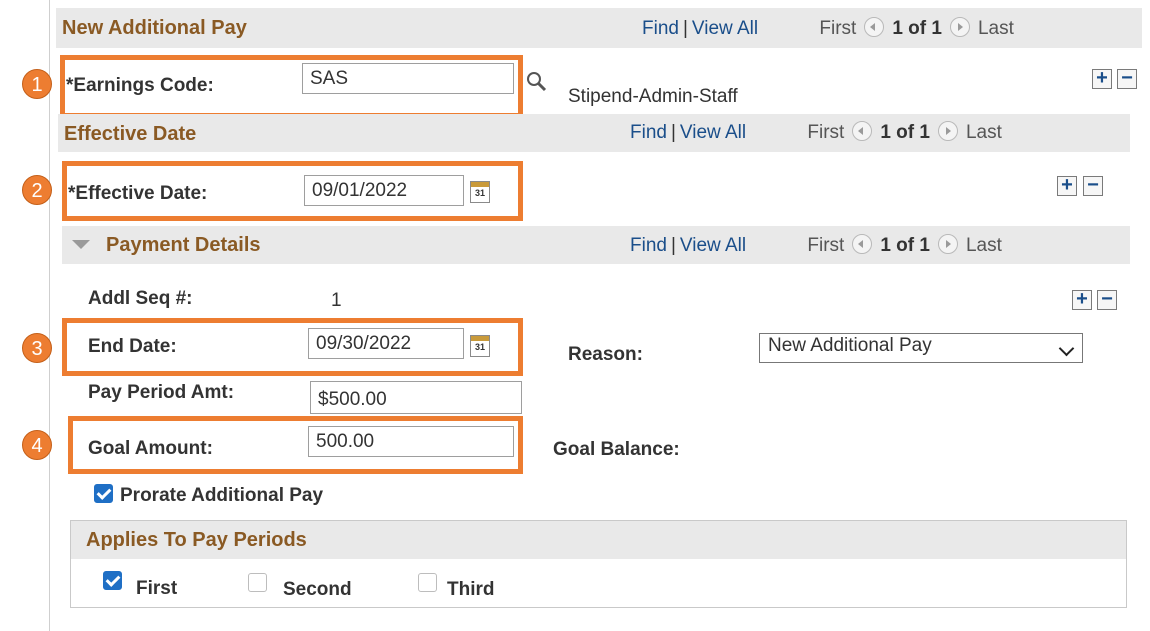  I want to click on applies-title: Applies To Pay Periods, so click(196, 540).